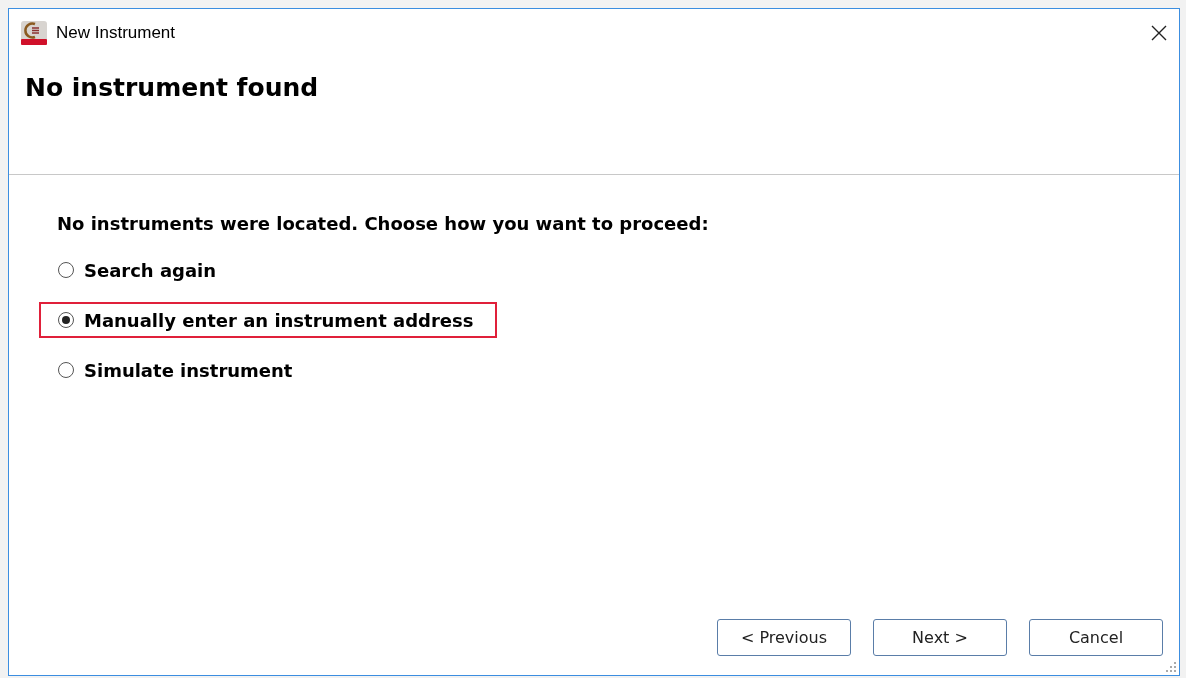  What do you see at coordinates (784, 637) in the screenshot?
I see `wizard-button: < Previous` at bounding box center [784, 637].